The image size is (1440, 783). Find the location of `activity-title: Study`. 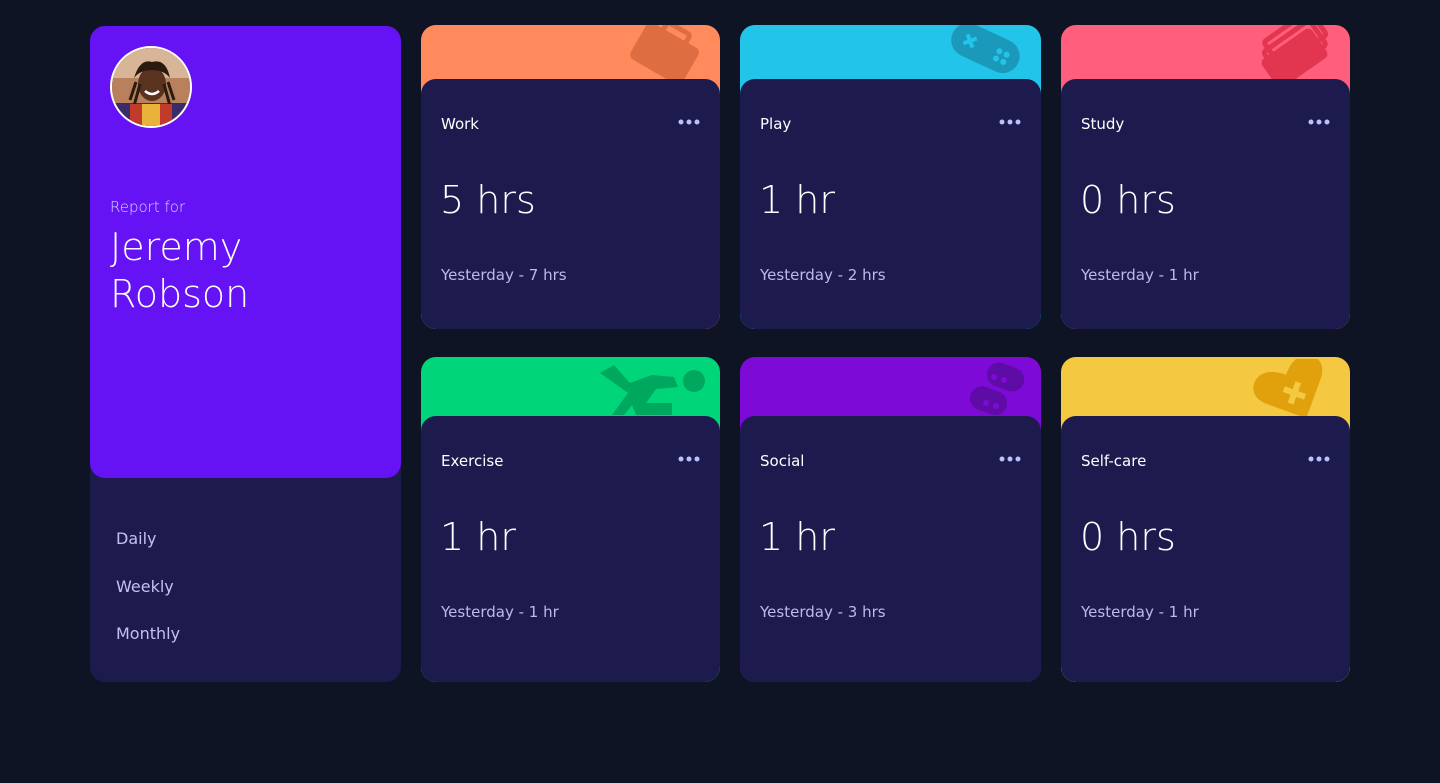

activity-title: Study is located at coordinates (1103, 124).